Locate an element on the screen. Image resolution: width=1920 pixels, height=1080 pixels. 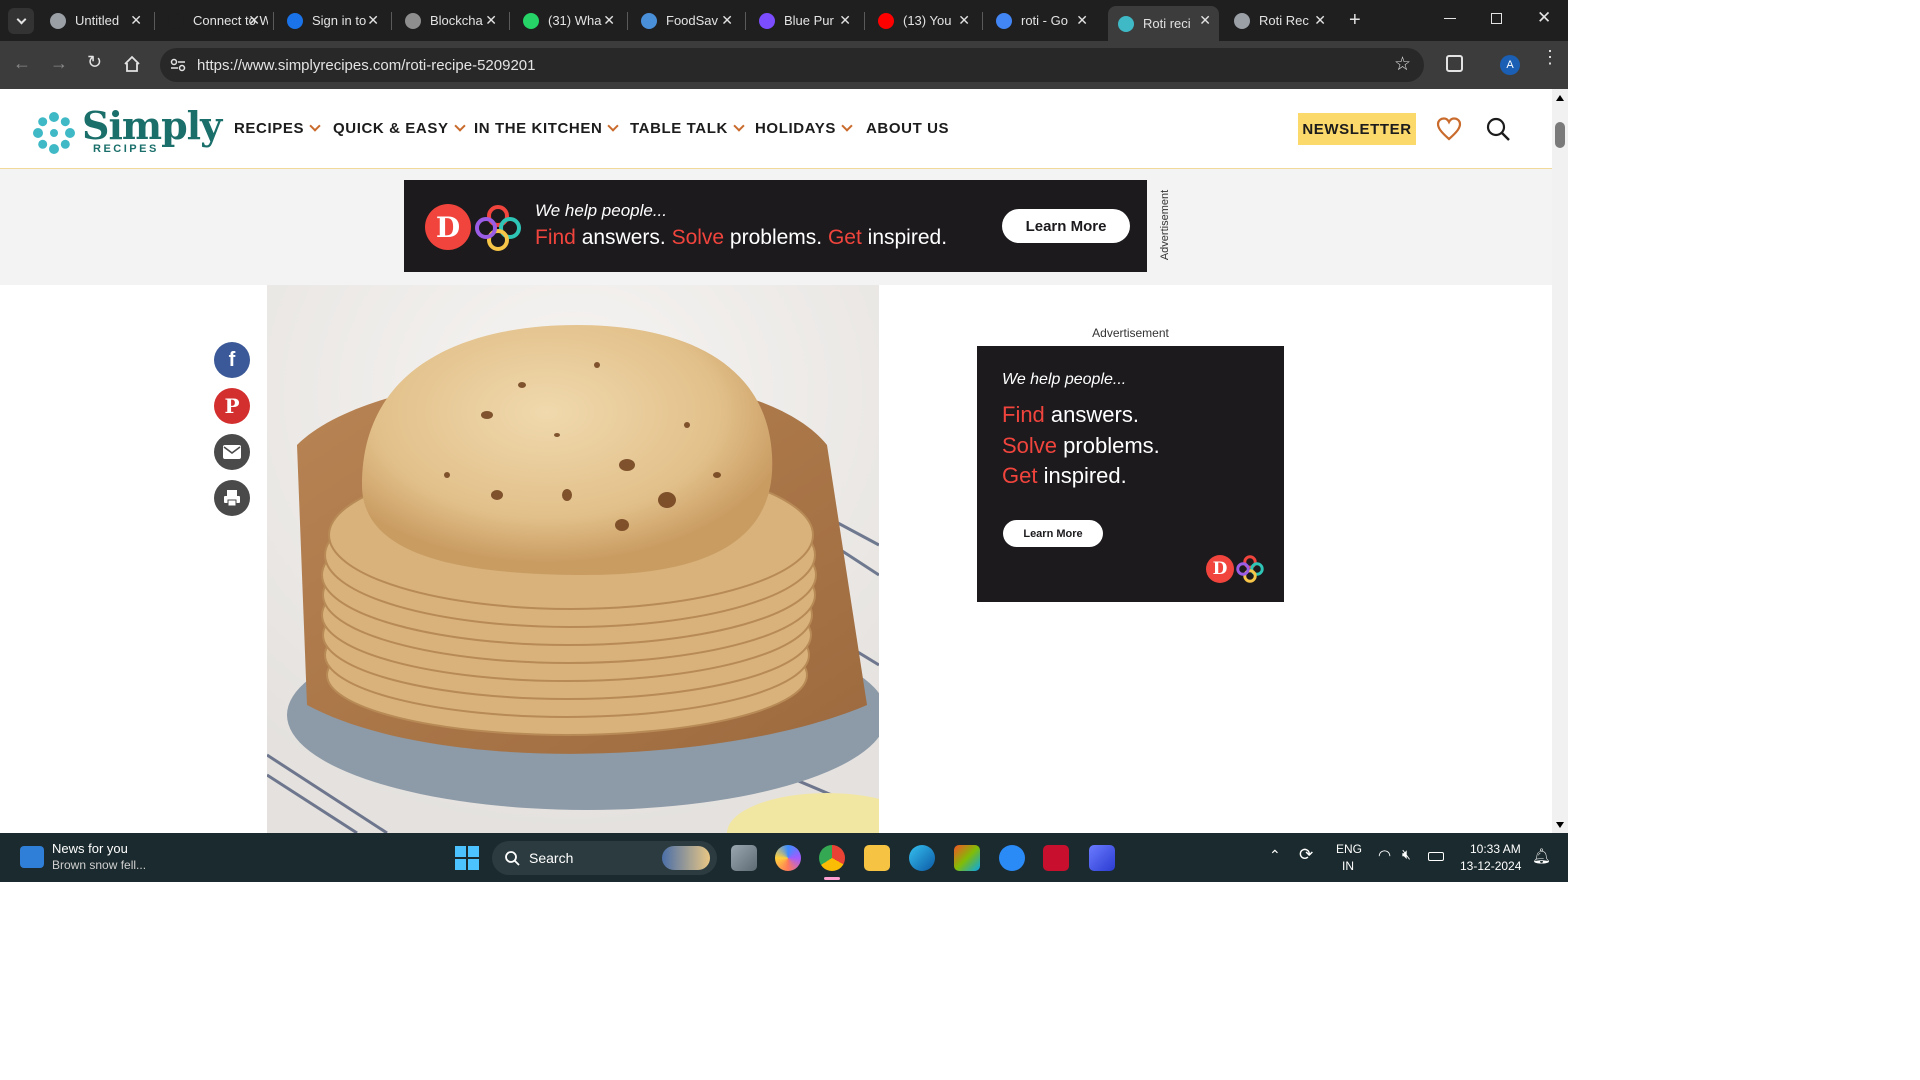
minimize-button is located at coordinates (1450, 18).